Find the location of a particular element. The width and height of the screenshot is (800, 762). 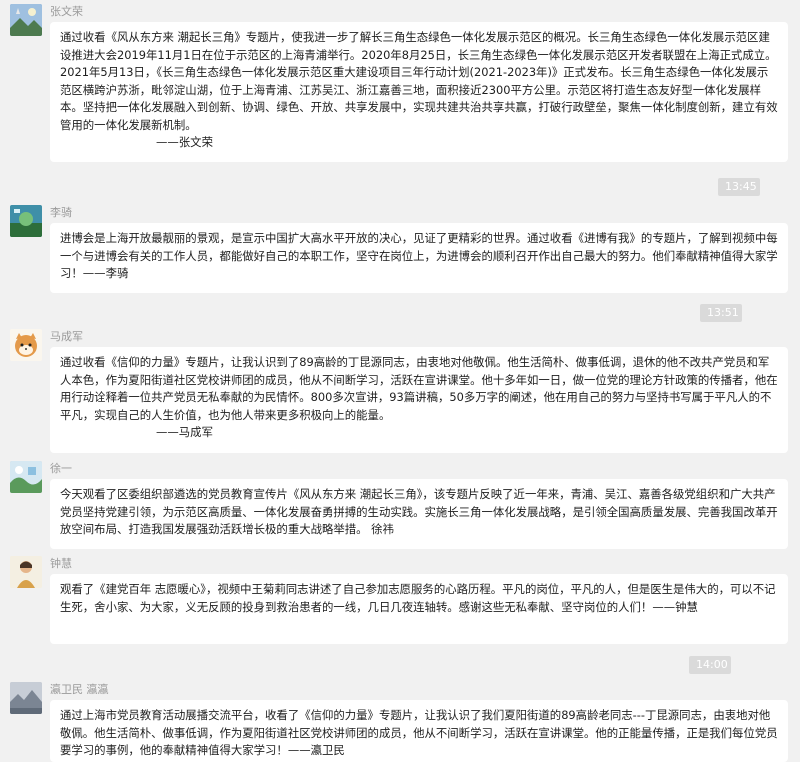

timestamp: 13:51 is located at coordinates (721, 313).